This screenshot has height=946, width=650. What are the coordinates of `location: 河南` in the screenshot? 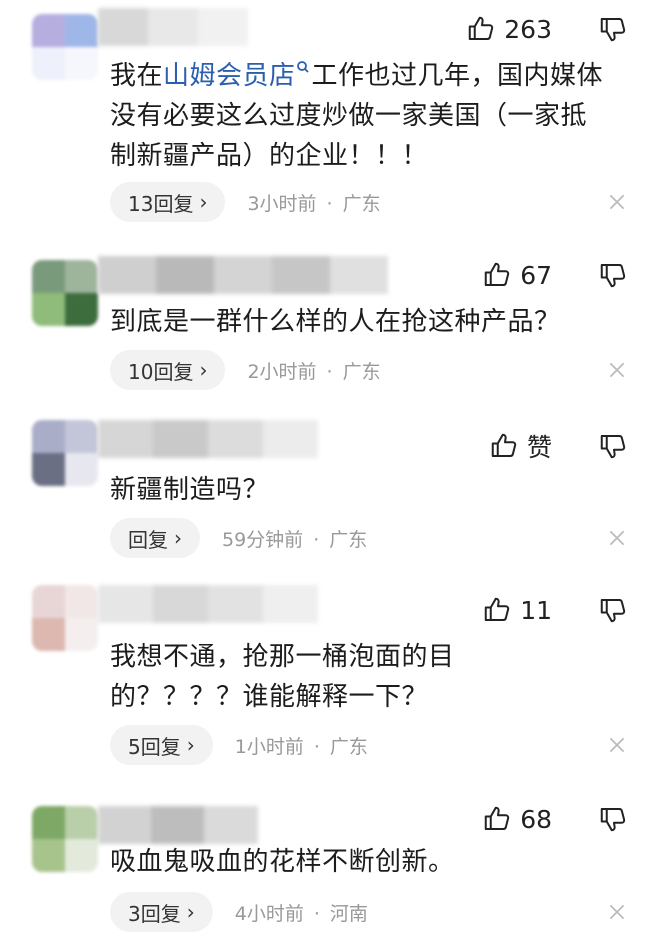 It's located at (348, 913).